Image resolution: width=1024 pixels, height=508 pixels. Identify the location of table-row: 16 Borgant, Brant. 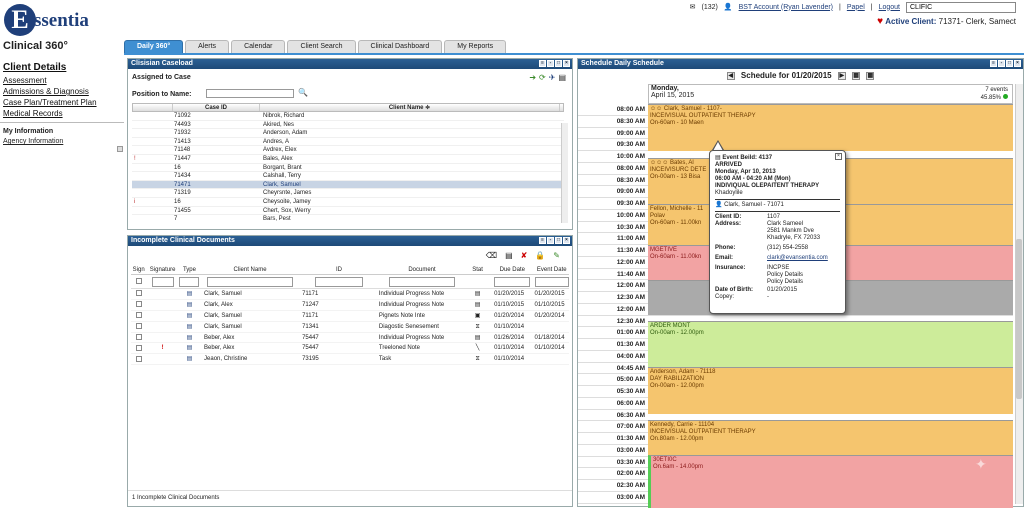
(348, 168).